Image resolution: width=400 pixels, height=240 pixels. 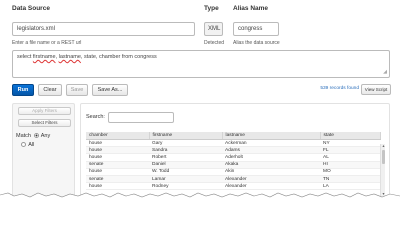 What do you see at coordinates (23, 90) in the screenshot?
I see `run-button: Run` at bounding box center [23, 90].